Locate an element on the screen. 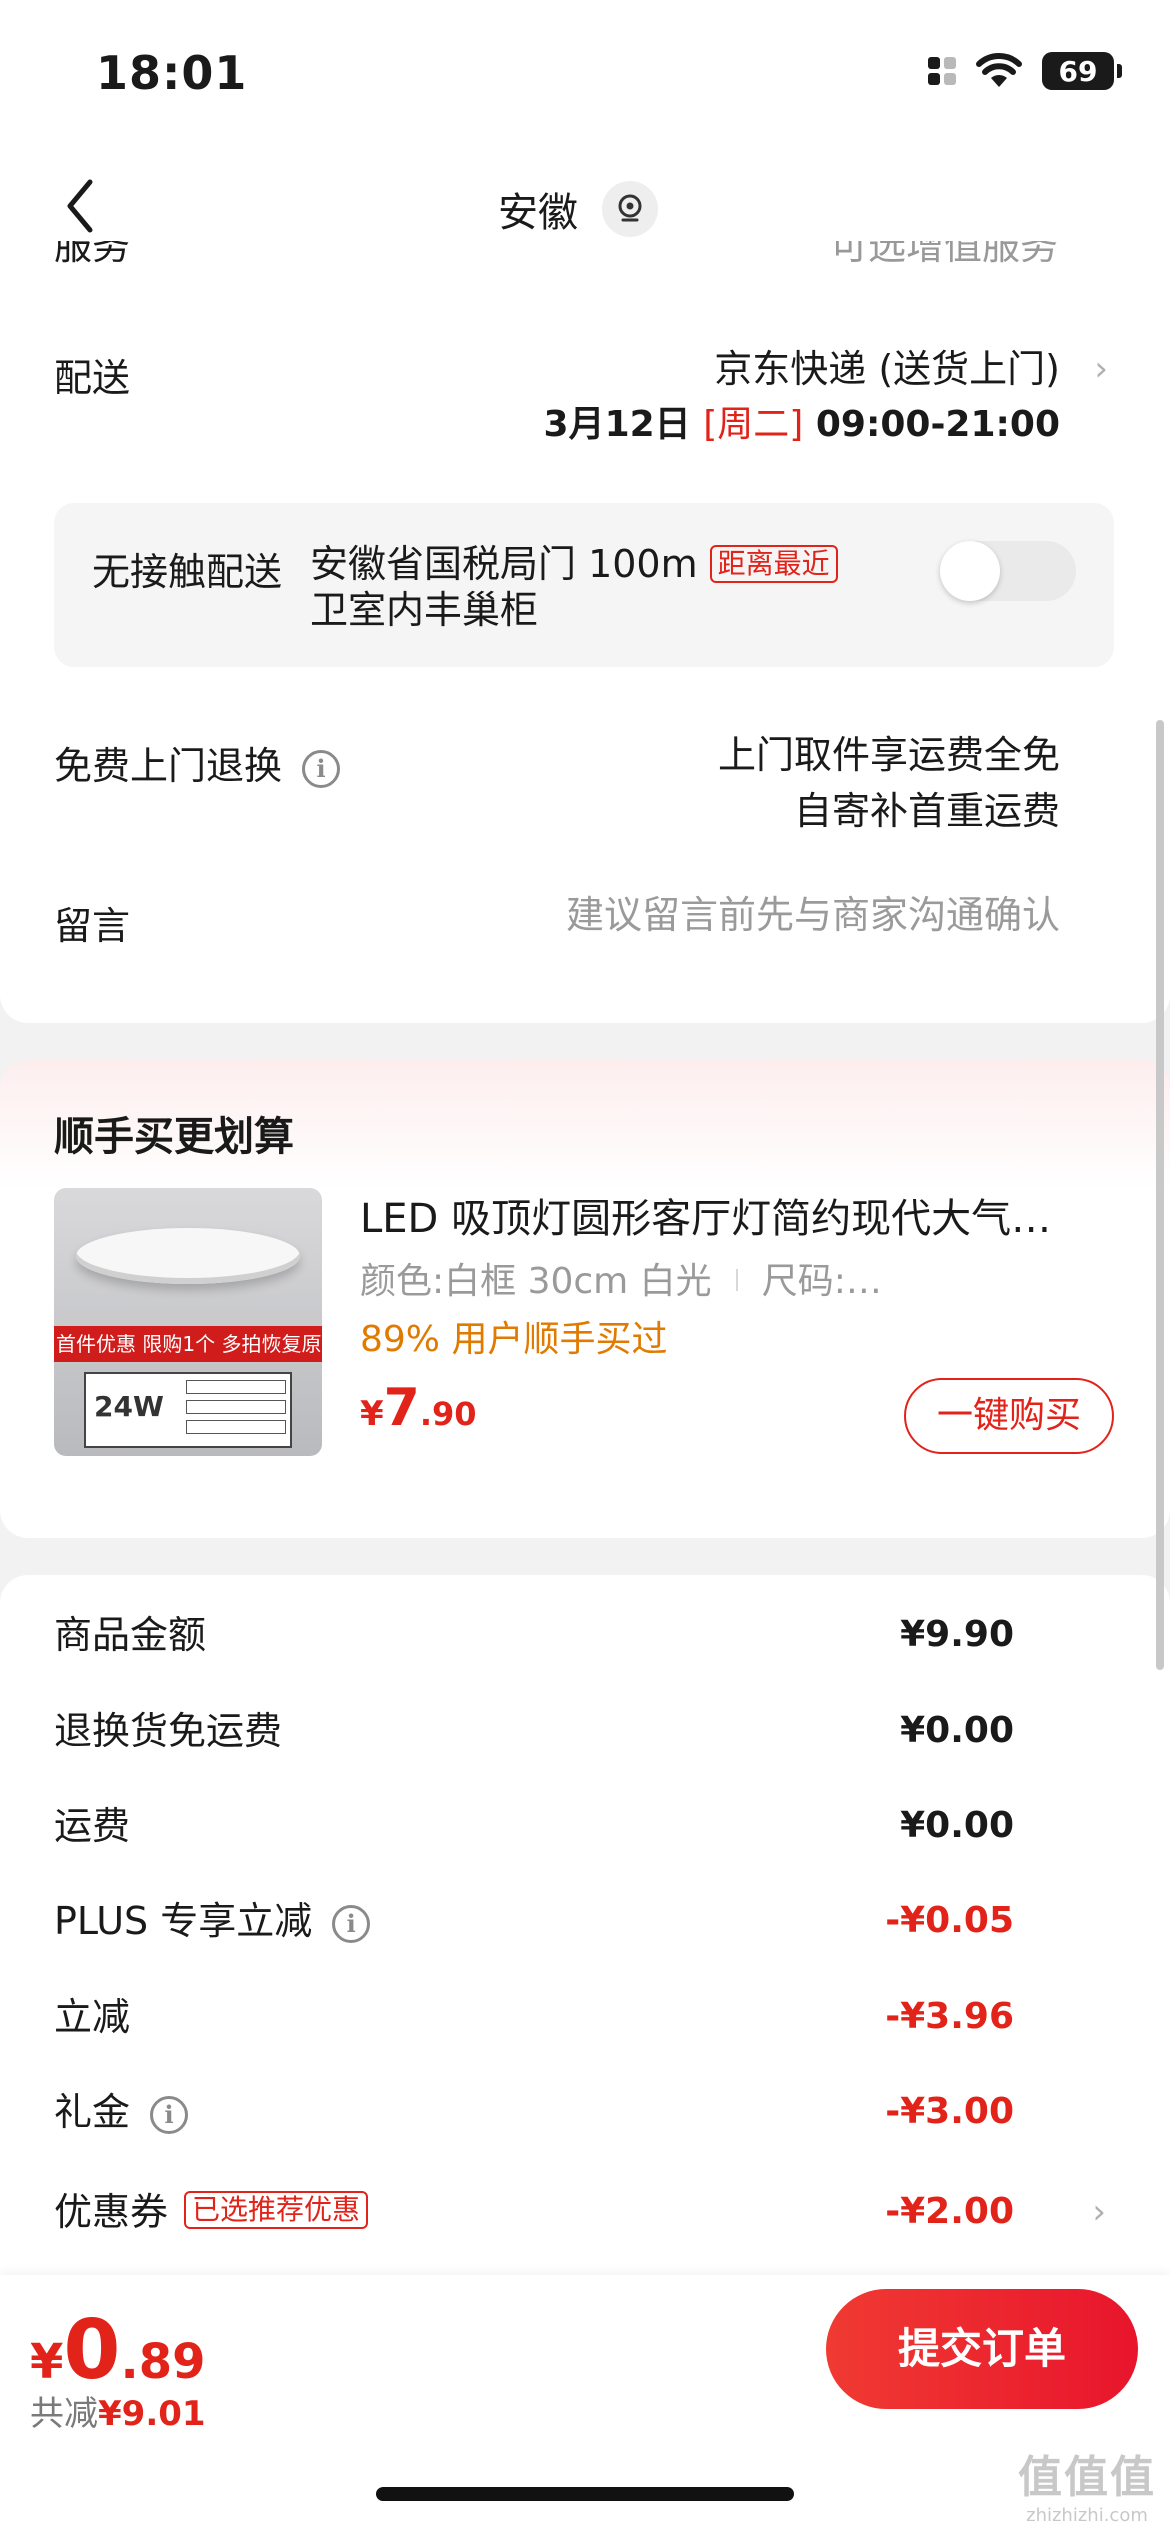 Image resolution: width=1170 pixels, height=2532 pixels. delivery-label: 配送 is located at coordinates (92, 378).